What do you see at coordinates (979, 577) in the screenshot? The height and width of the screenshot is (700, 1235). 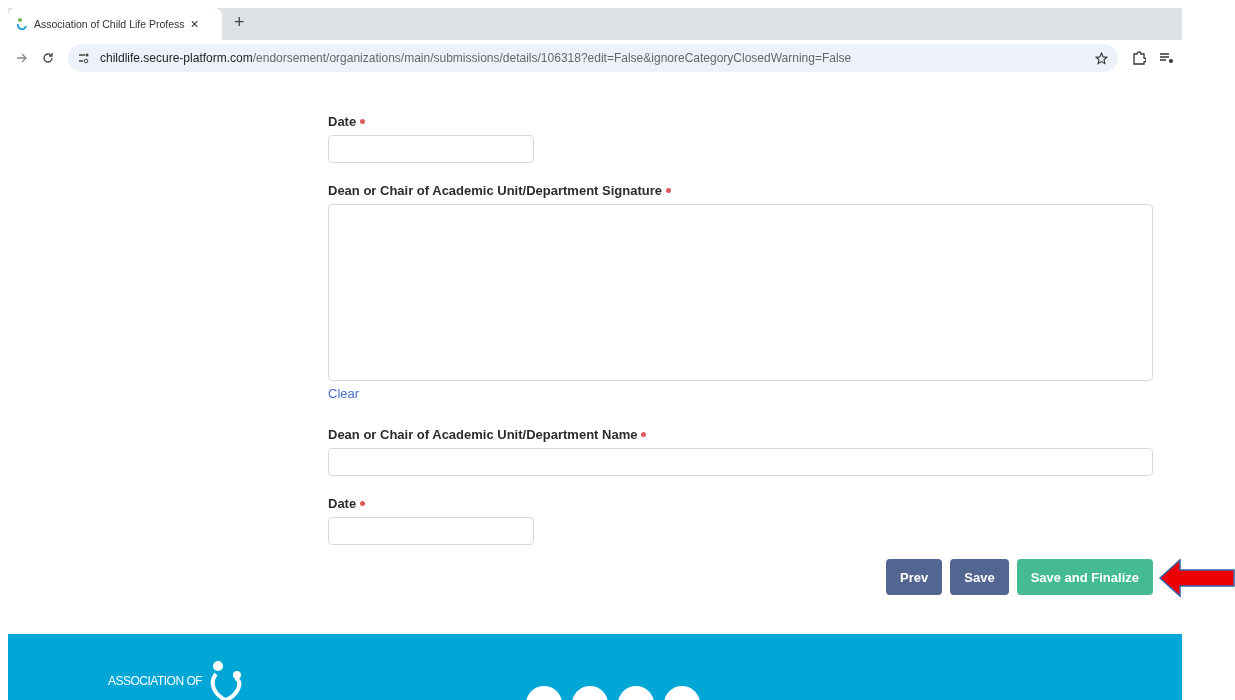 I see `form-button: Save` at bounding box center [979, 577].